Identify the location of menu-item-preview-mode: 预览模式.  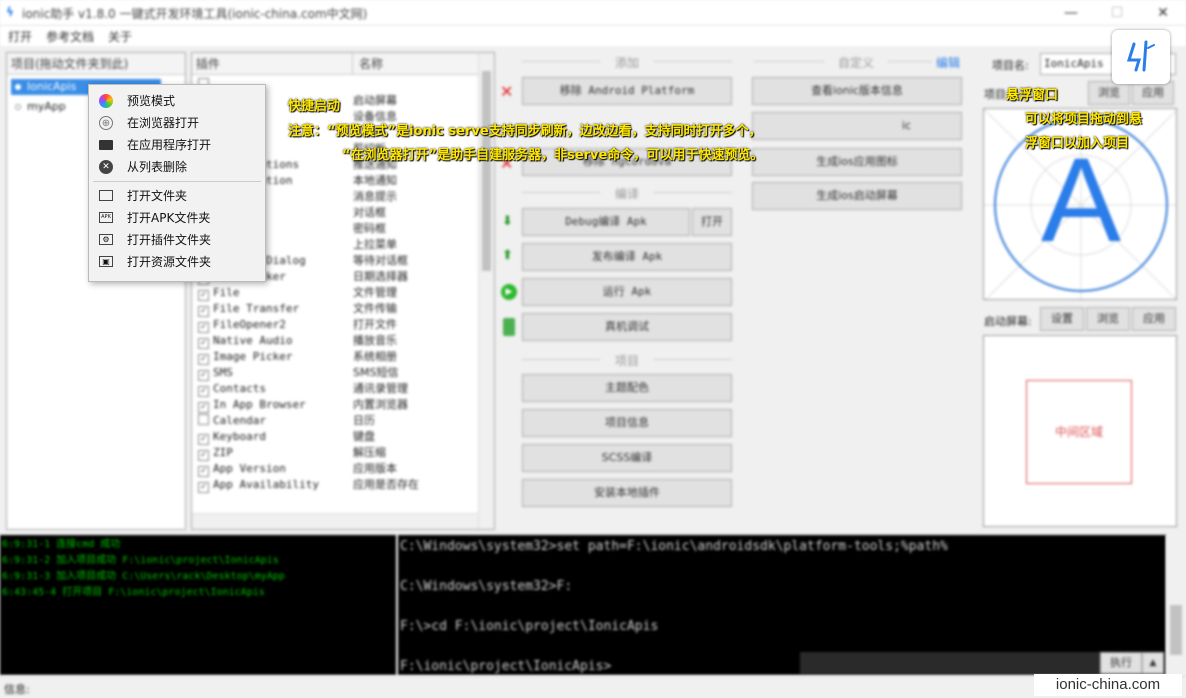
(177, 101).